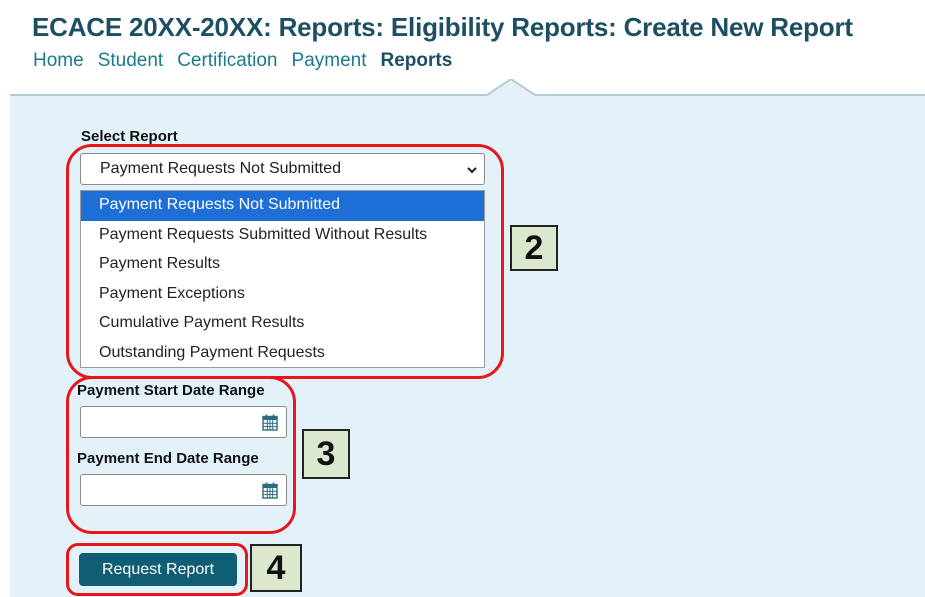  Describe the element at coordinates (534, 248) in the screenshot. I see `callout-badge: 2` at that location.